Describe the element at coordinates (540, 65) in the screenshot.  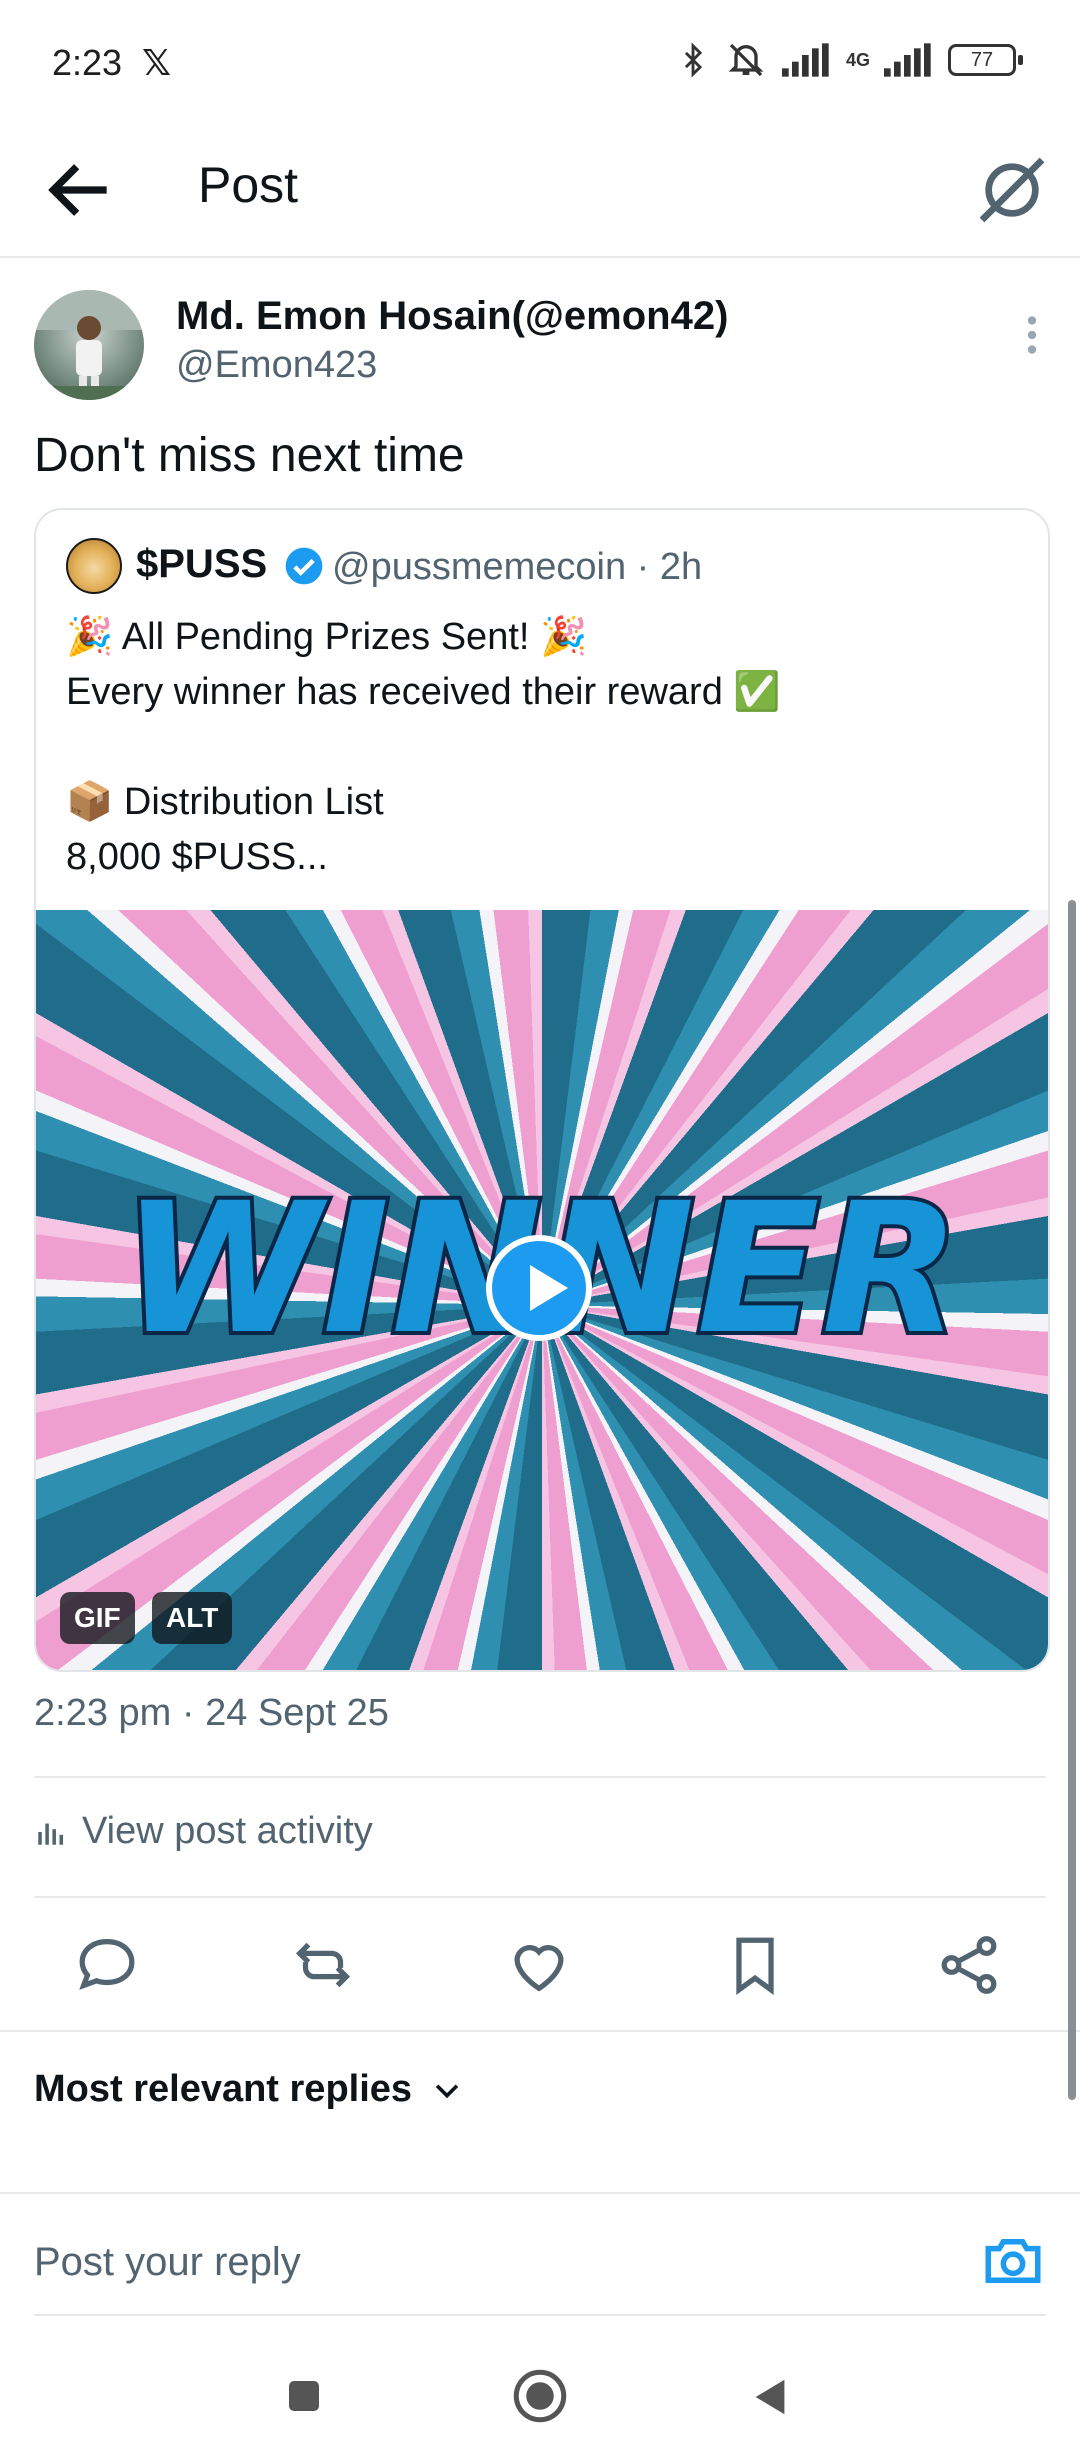
I see `status-bar: 2:23 𝕏 4G 77` at that location.